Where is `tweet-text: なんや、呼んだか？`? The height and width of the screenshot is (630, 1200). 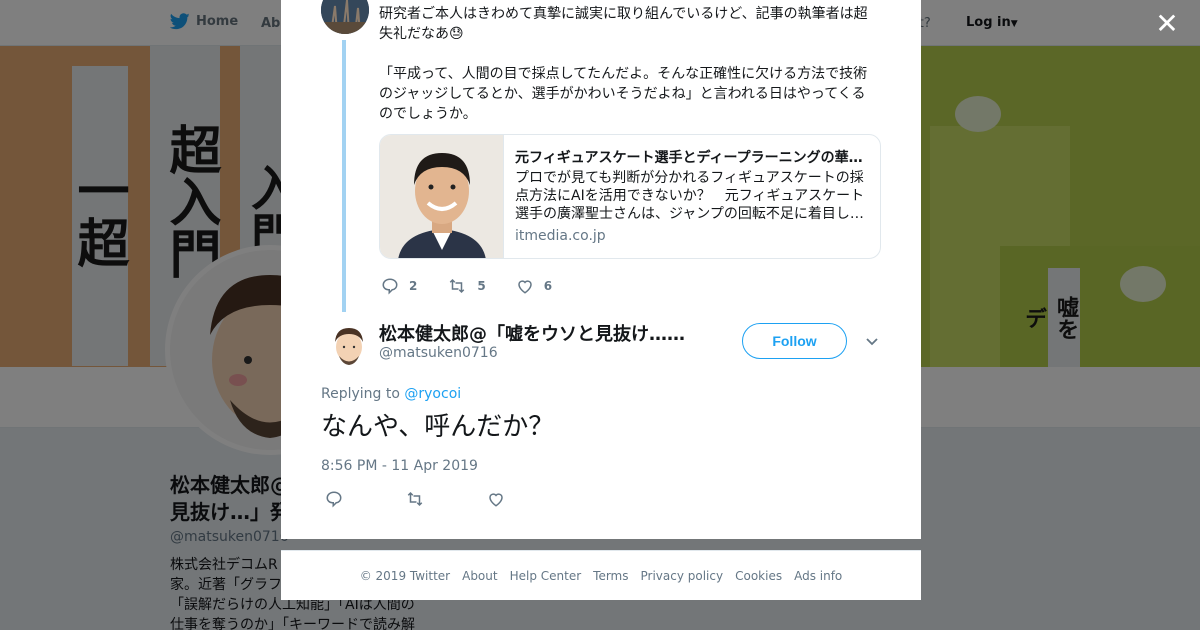
tweet-text: なんや、呼んだか？ is located at coordinates (438, 427).